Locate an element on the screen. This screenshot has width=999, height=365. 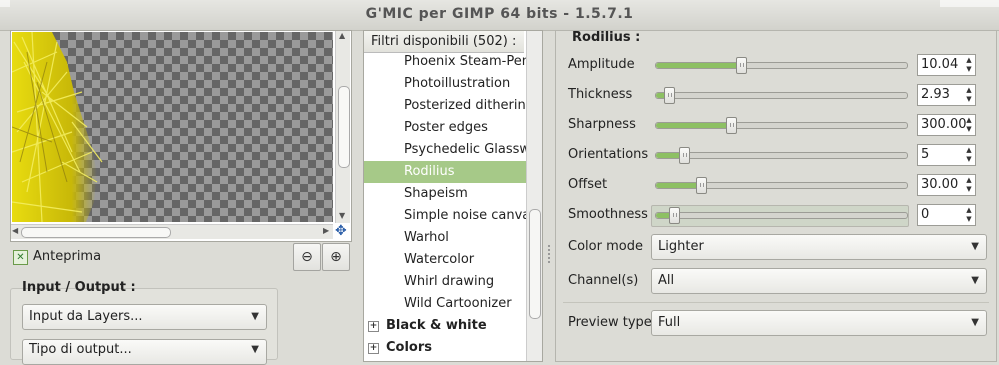
separator is located at coordinates (776, 302).